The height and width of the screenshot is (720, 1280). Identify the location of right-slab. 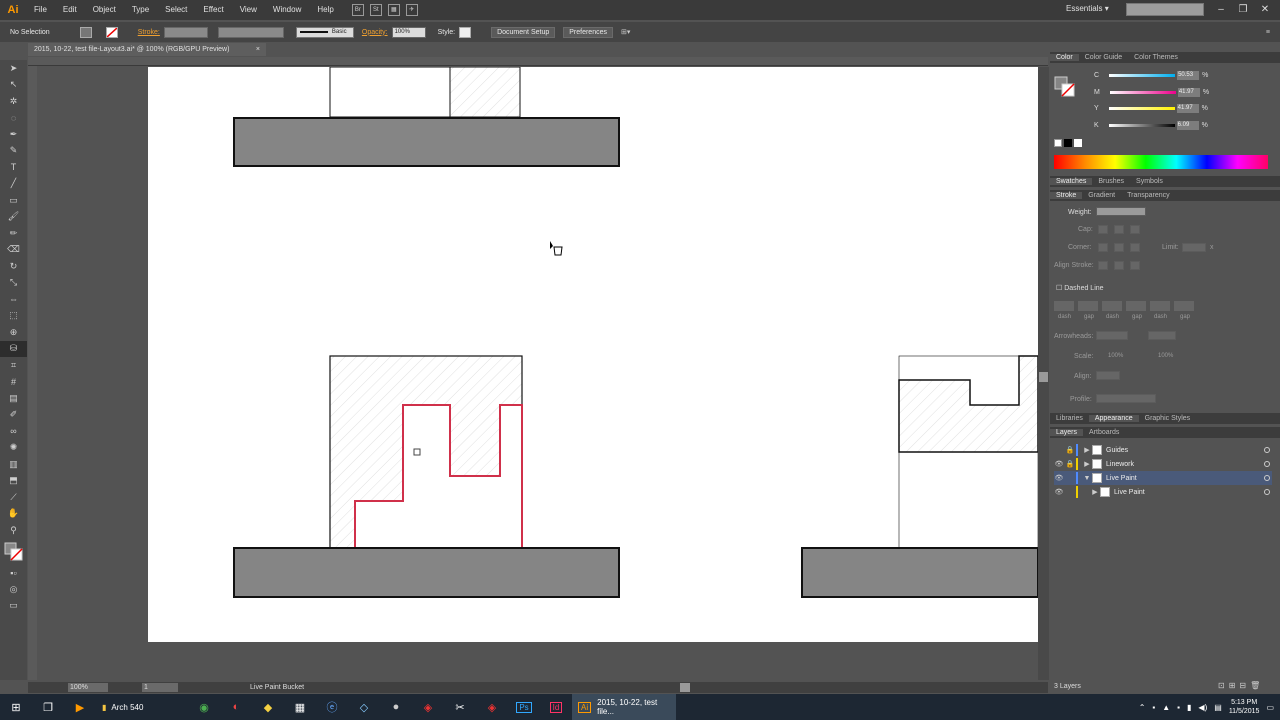
(919, 572).